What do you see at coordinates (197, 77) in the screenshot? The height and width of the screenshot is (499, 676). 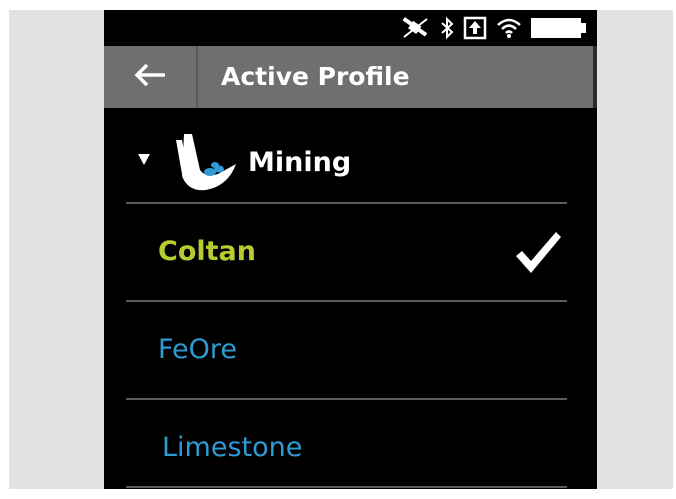 I see `header-divider` at bounding box center [197, 77].